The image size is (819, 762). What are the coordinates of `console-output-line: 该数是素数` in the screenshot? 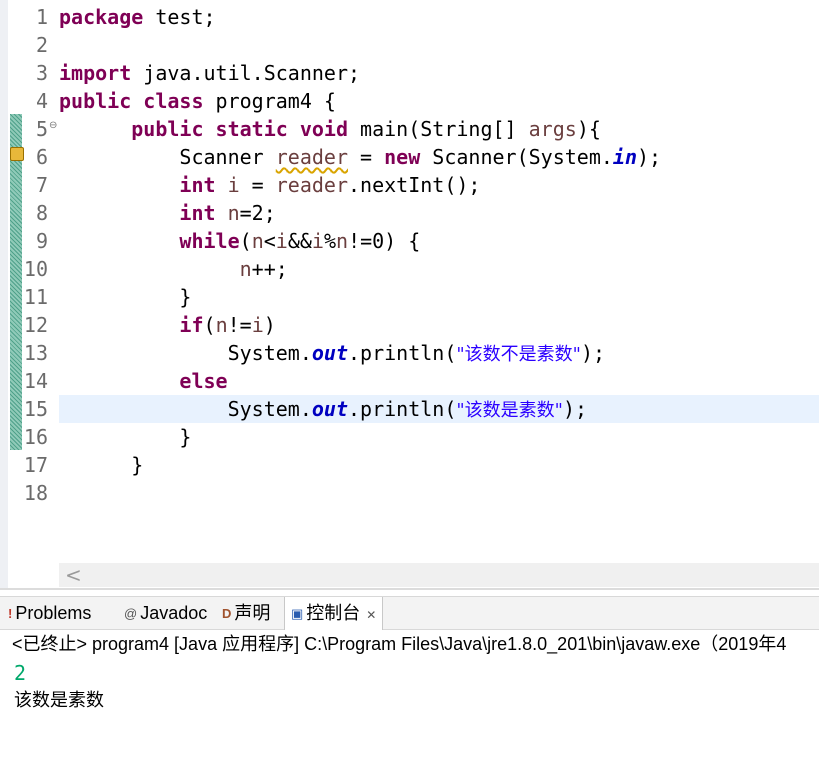 It's located at (59, 700).